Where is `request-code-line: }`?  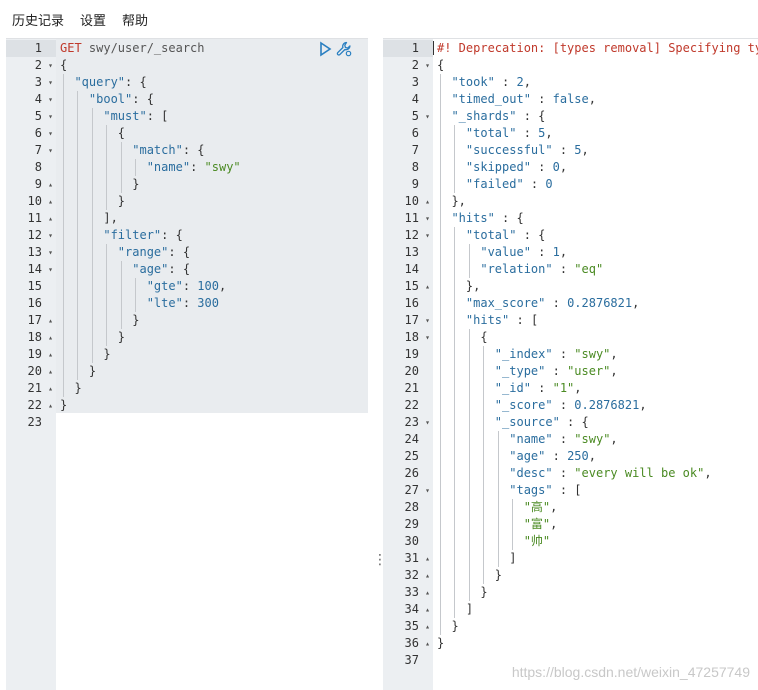
request-code-line: } is located at coordinates (99, 184).